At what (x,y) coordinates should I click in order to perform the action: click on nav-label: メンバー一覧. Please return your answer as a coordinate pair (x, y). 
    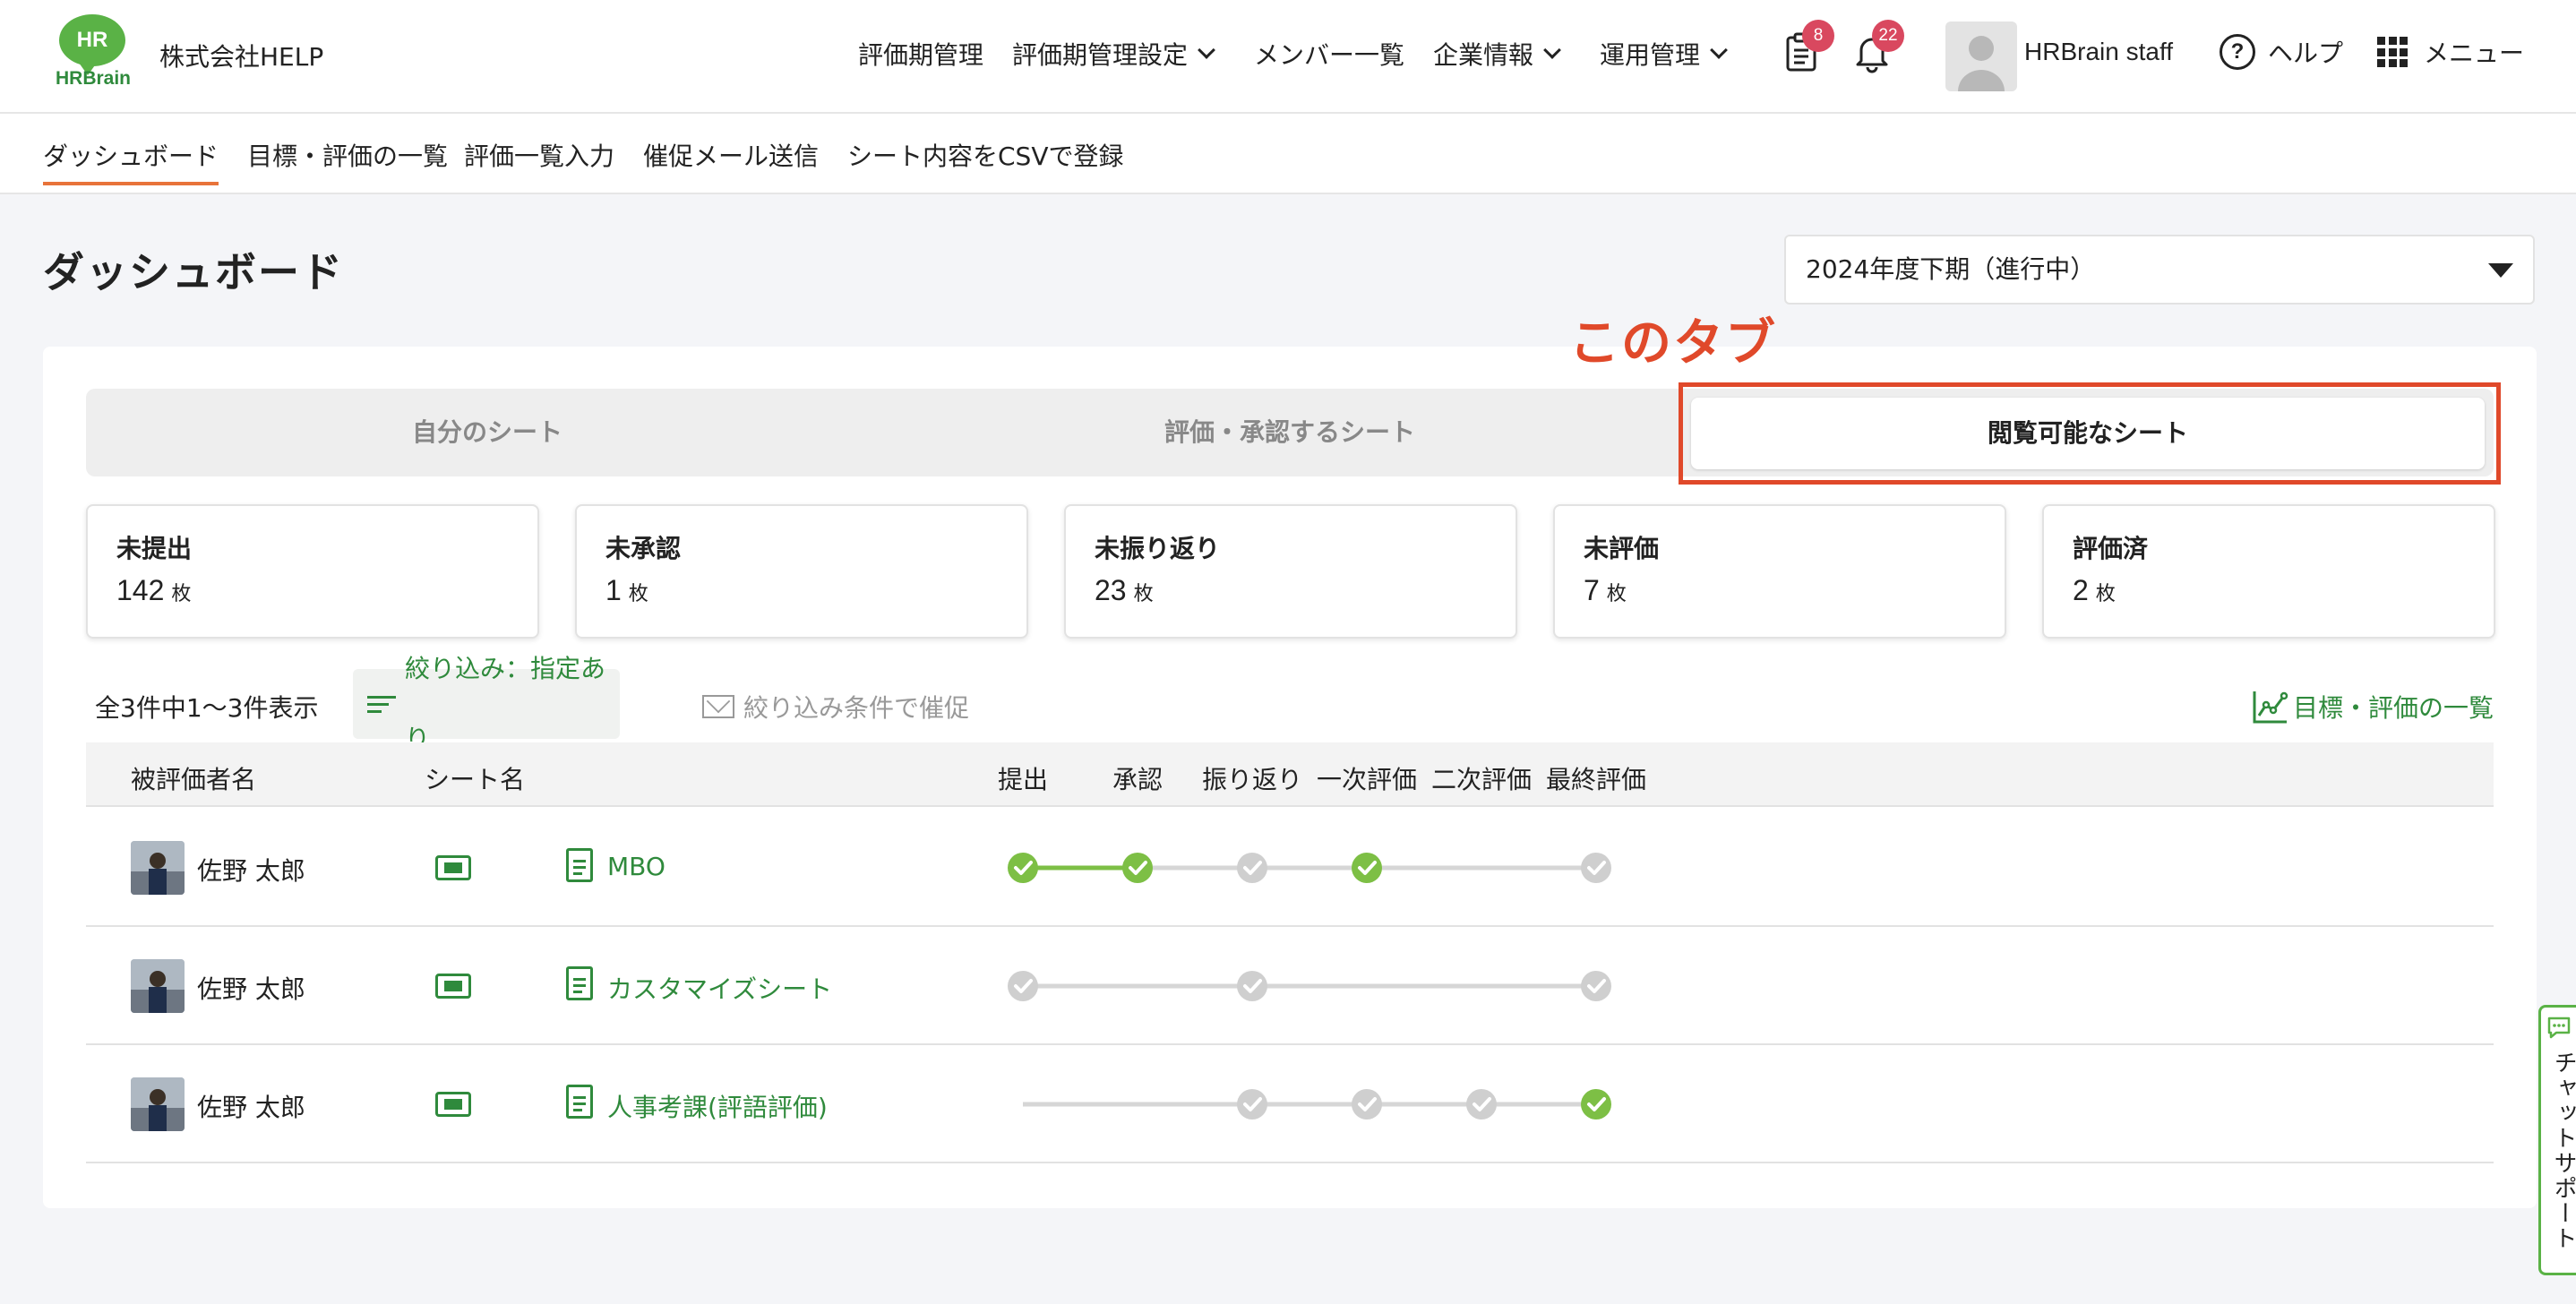
    Looking at the image, I should click on (1329, 55).